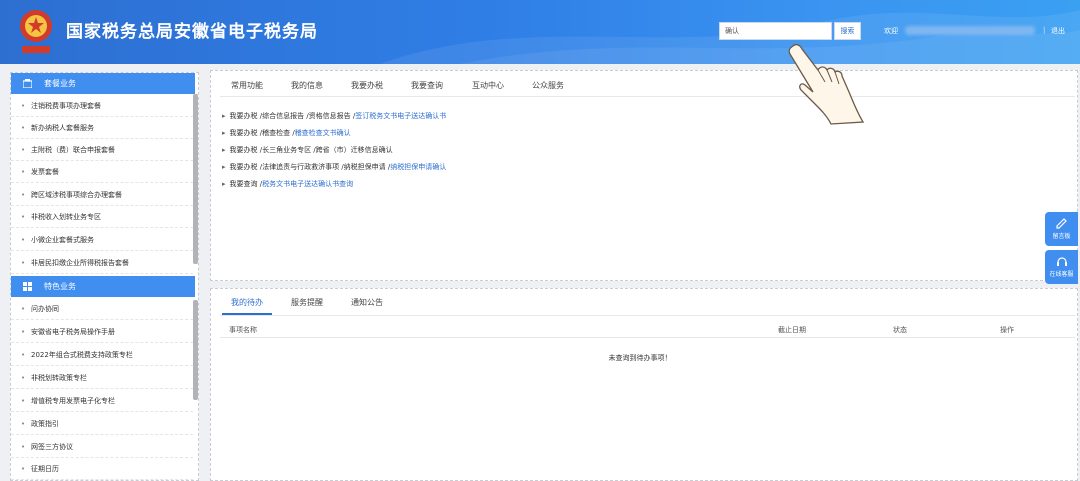  What do you see at coordinates (102, 401) in the screenshot?
I see `sidebar-item: 增值税专用发票电子化专栏` at bounding box center [102, 401].